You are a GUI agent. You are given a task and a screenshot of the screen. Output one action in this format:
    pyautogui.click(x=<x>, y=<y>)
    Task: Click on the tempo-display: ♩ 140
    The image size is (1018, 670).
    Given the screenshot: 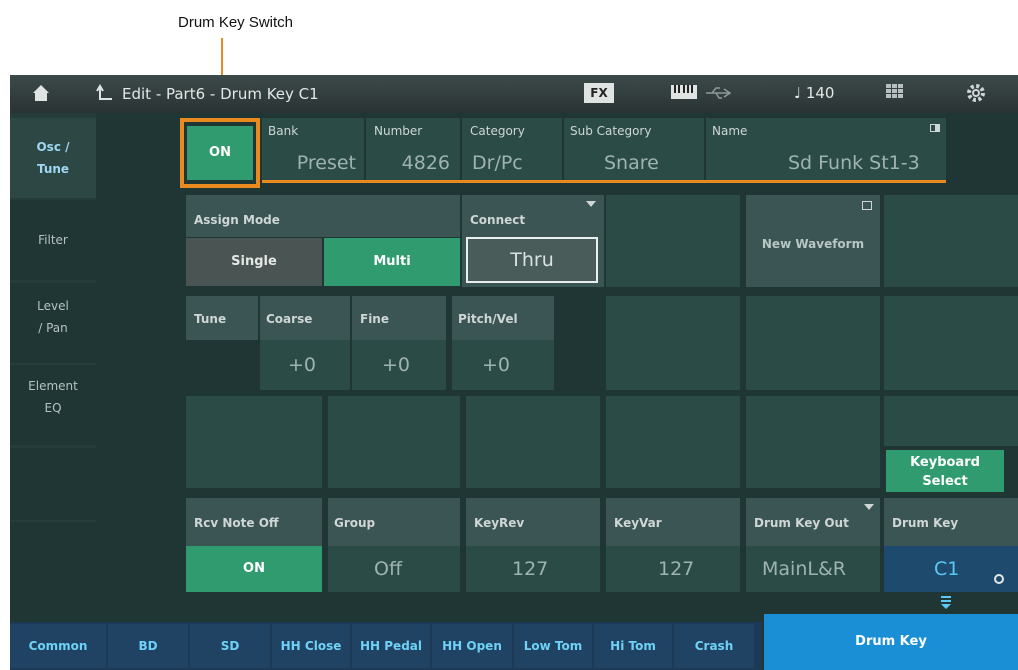 What is the action you would take?
    pyautogui.click(x=814, y=93)
    